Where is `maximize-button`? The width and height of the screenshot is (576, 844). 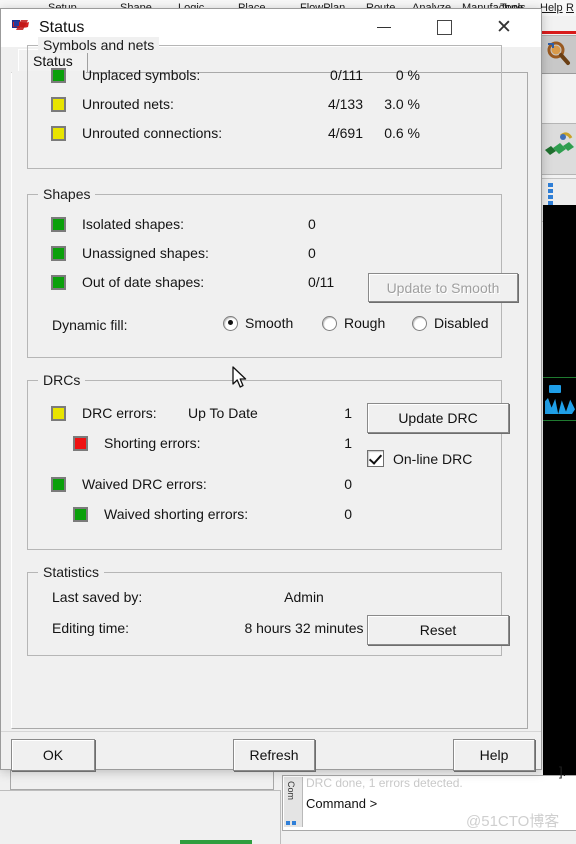 maximize-button is located at coordinates (444, 27).